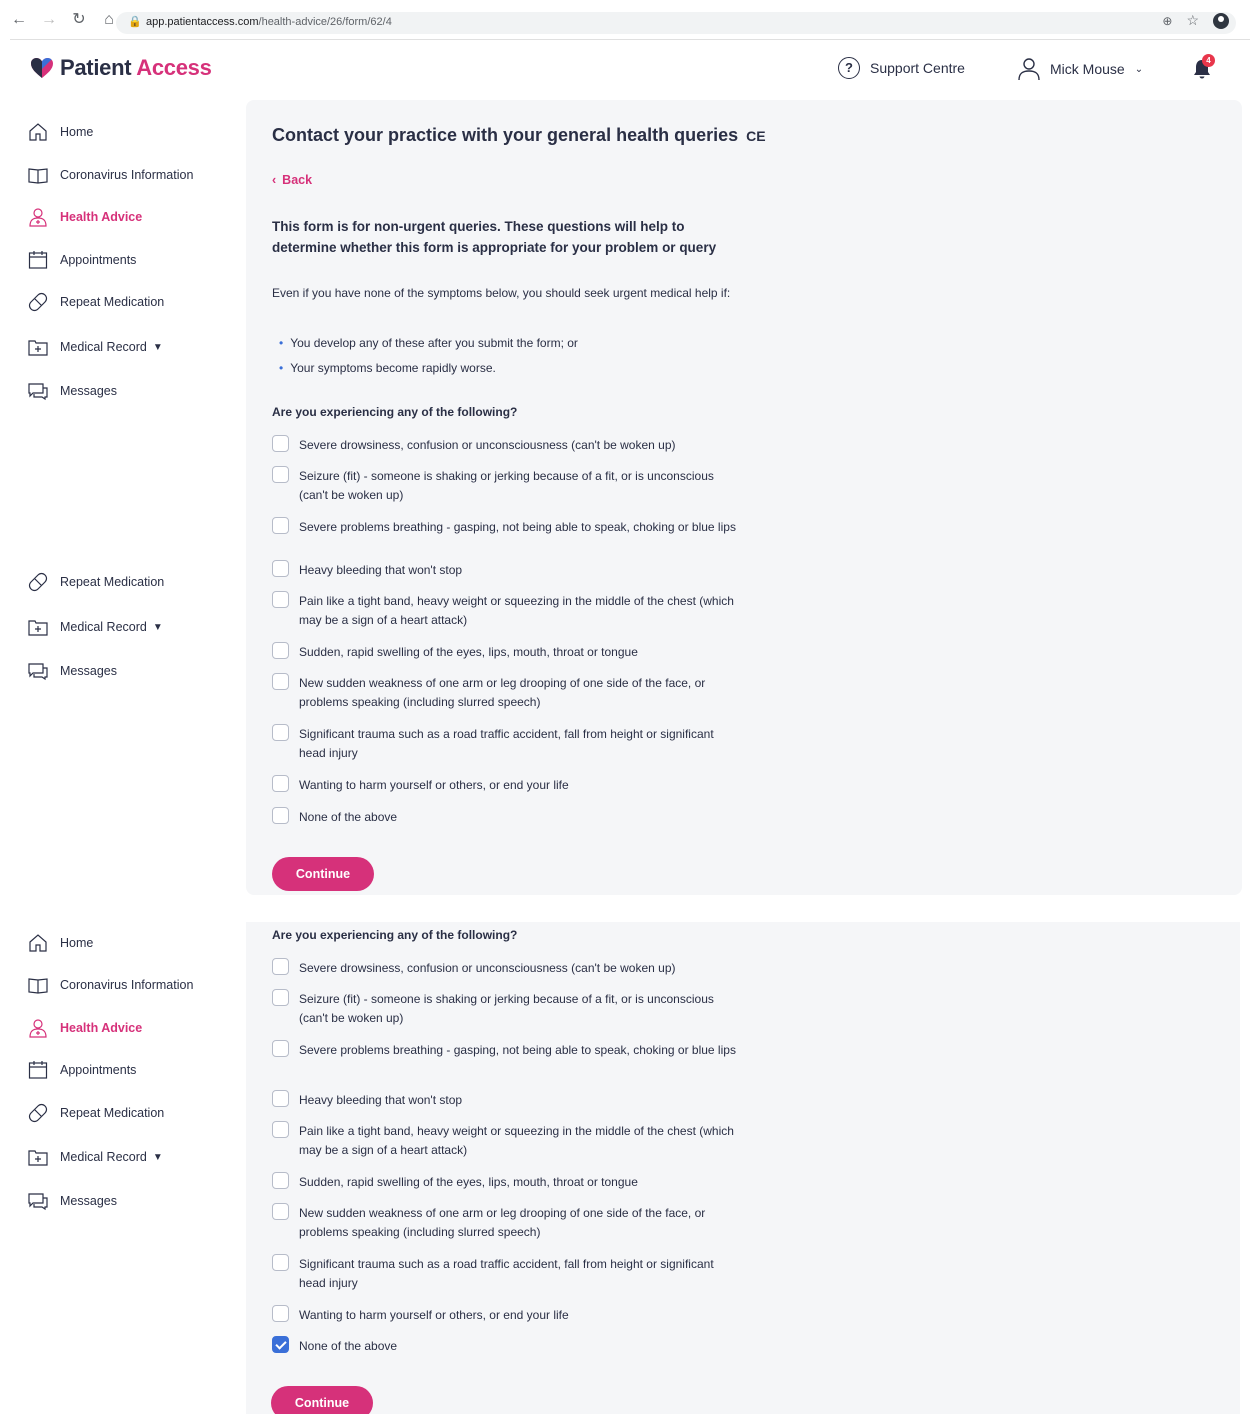 The width and height of the screenshot is (1251, 1414). Describe the element at coordinates (630, 39) in the screenshot. I see `divider` at that location.